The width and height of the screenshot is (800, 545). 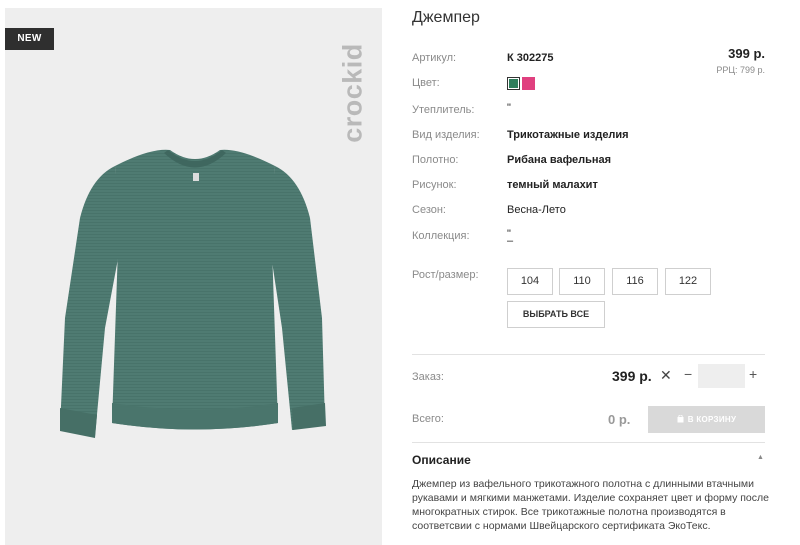 What do you see at coordinates (740, 70) in the screenshot?
I see `recommended-price: РРЦ: 799 р.` at bounding box center [740, 70].